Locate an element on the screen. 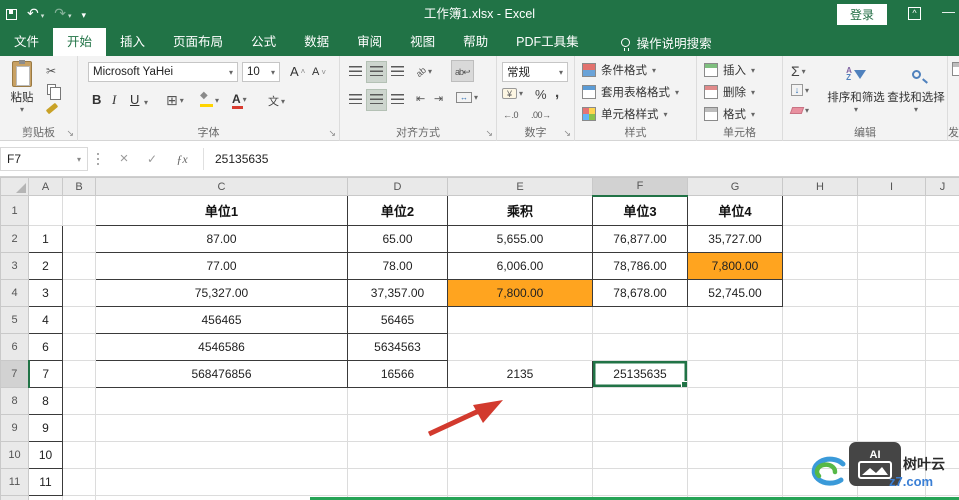  tab-PDF工具集: PDF工具集 is located at coordinates (547, 42).